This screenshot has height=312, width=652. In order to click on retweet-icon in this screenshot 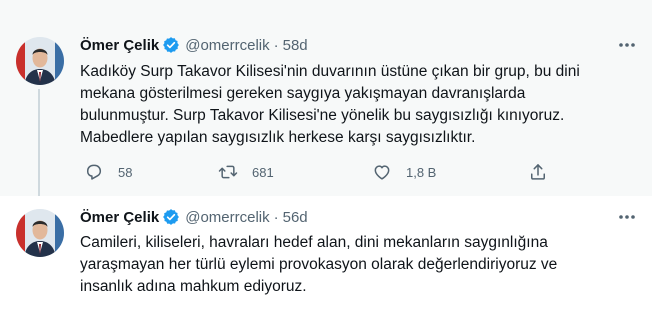, I will do `click(228, 172)`.